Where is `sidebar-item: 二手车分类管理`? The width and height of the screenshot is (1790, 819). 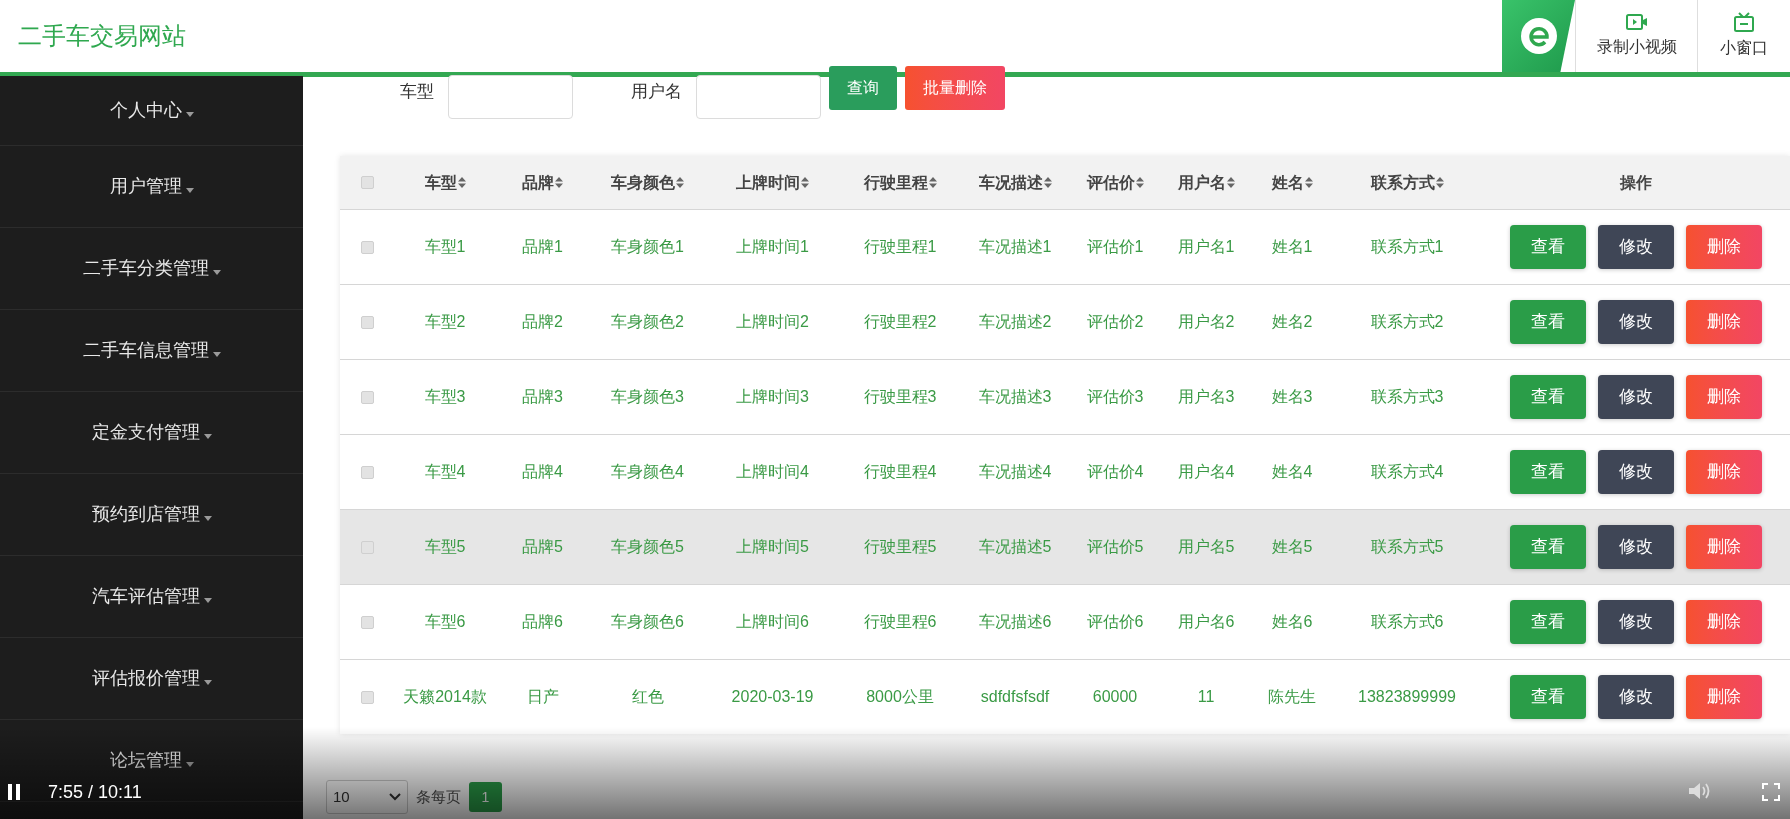
sidebar-item: 二手车分类管理 is located at coordinates (151, 269).